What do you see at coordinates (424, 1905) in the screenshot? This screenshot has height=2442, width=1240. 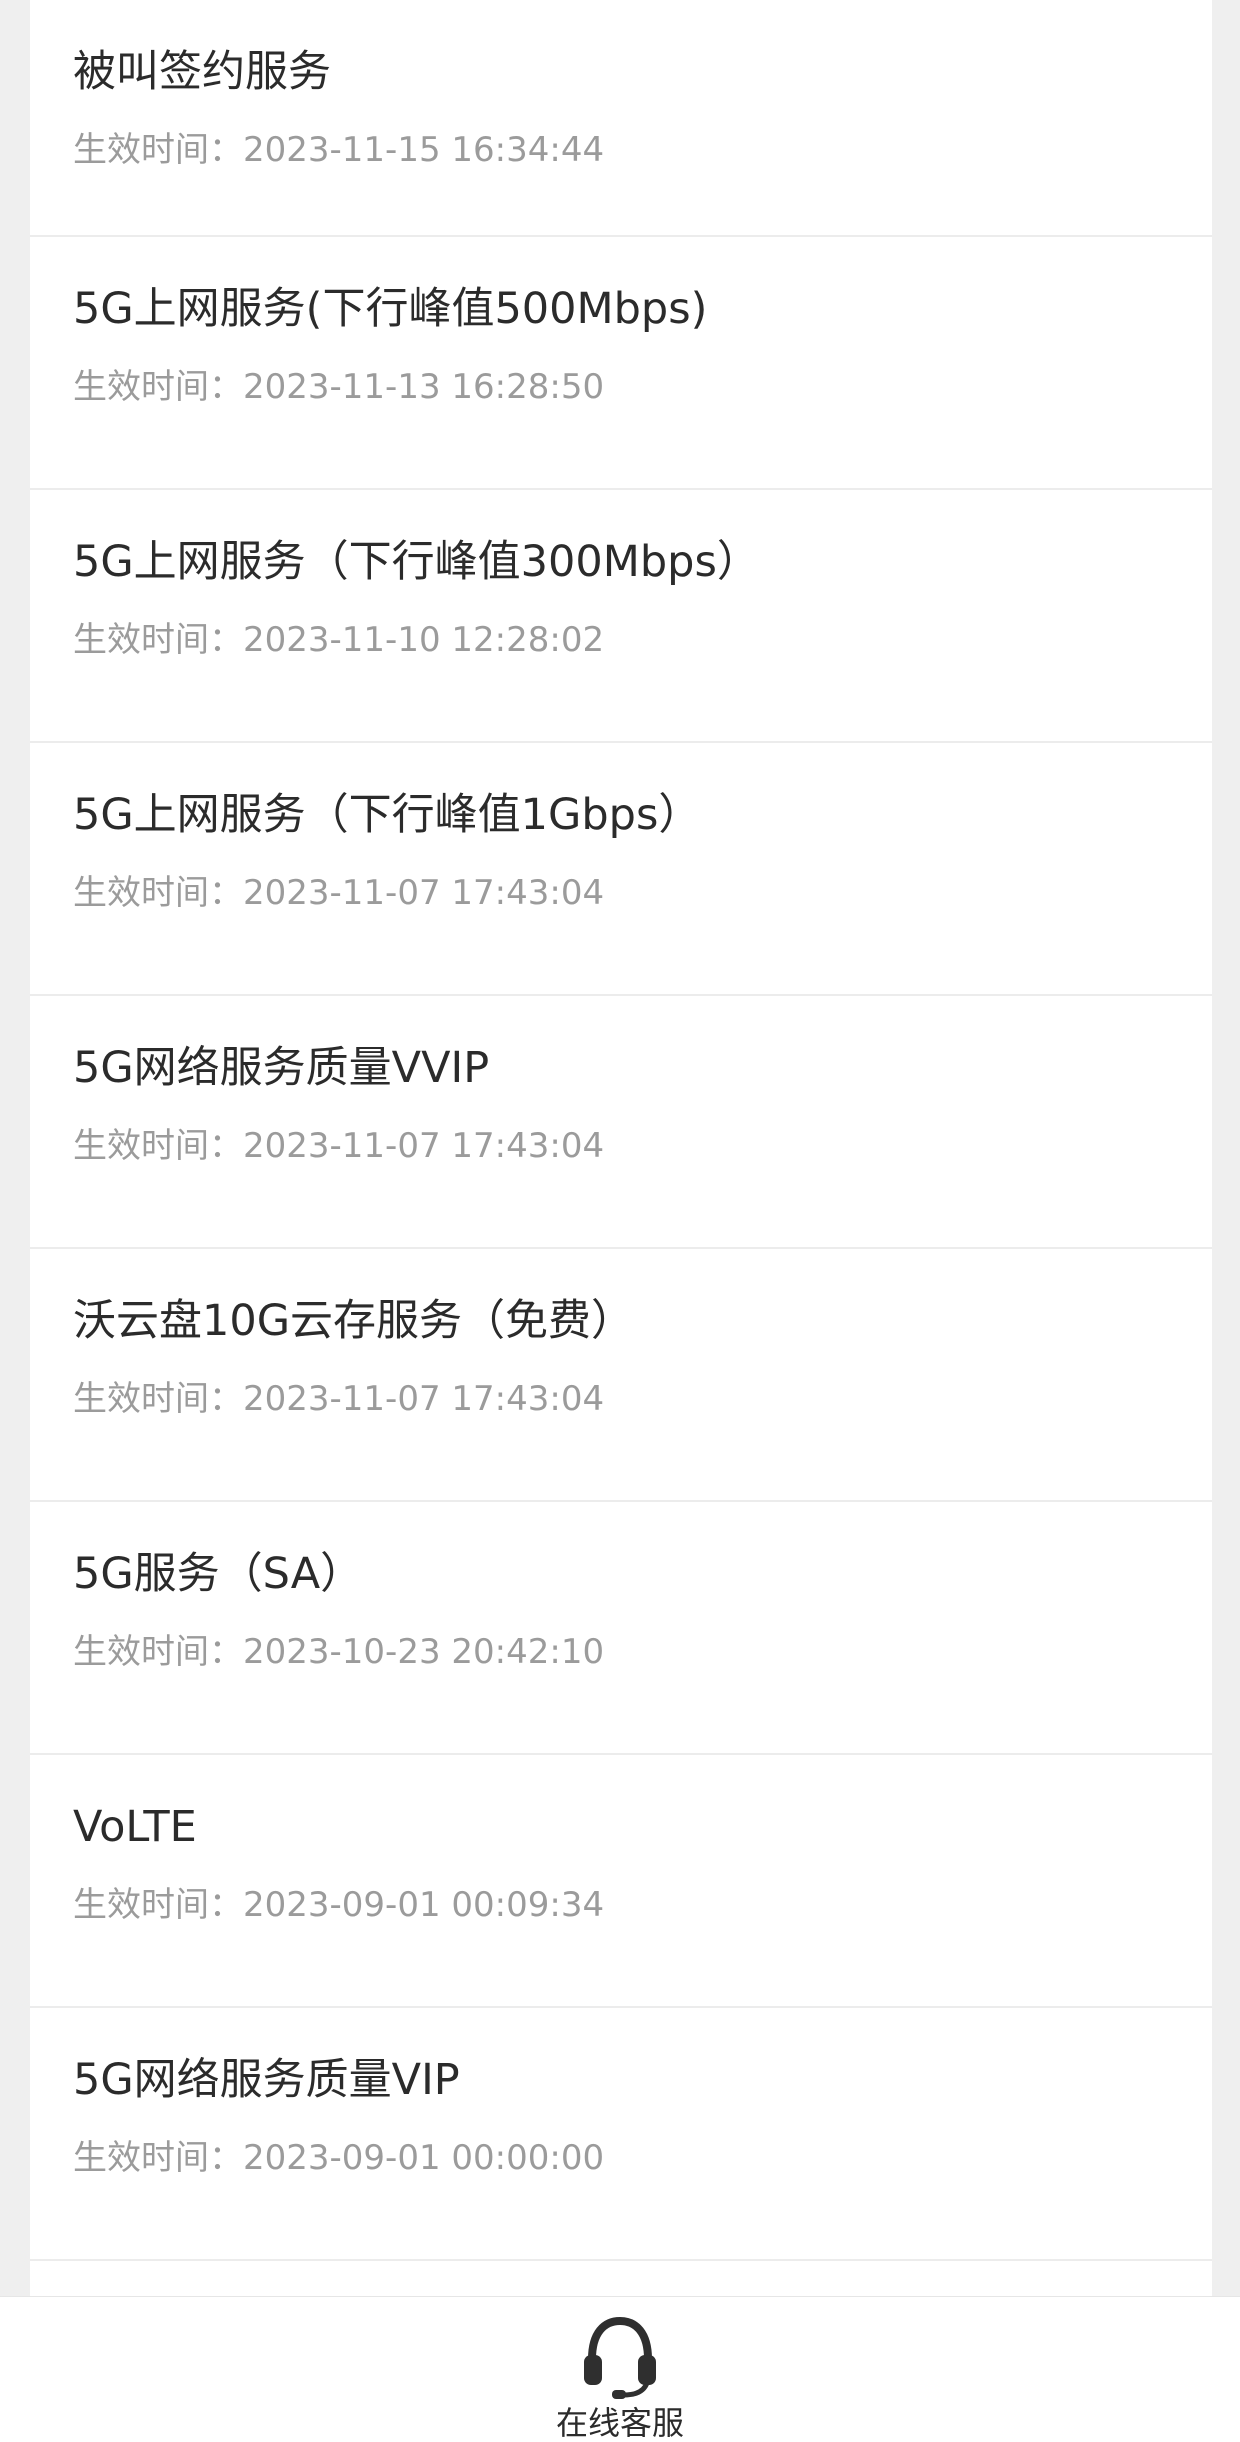 I see `effective-time-value: 2023-09-01 00:09:34` at bounding box center [424, 1905].